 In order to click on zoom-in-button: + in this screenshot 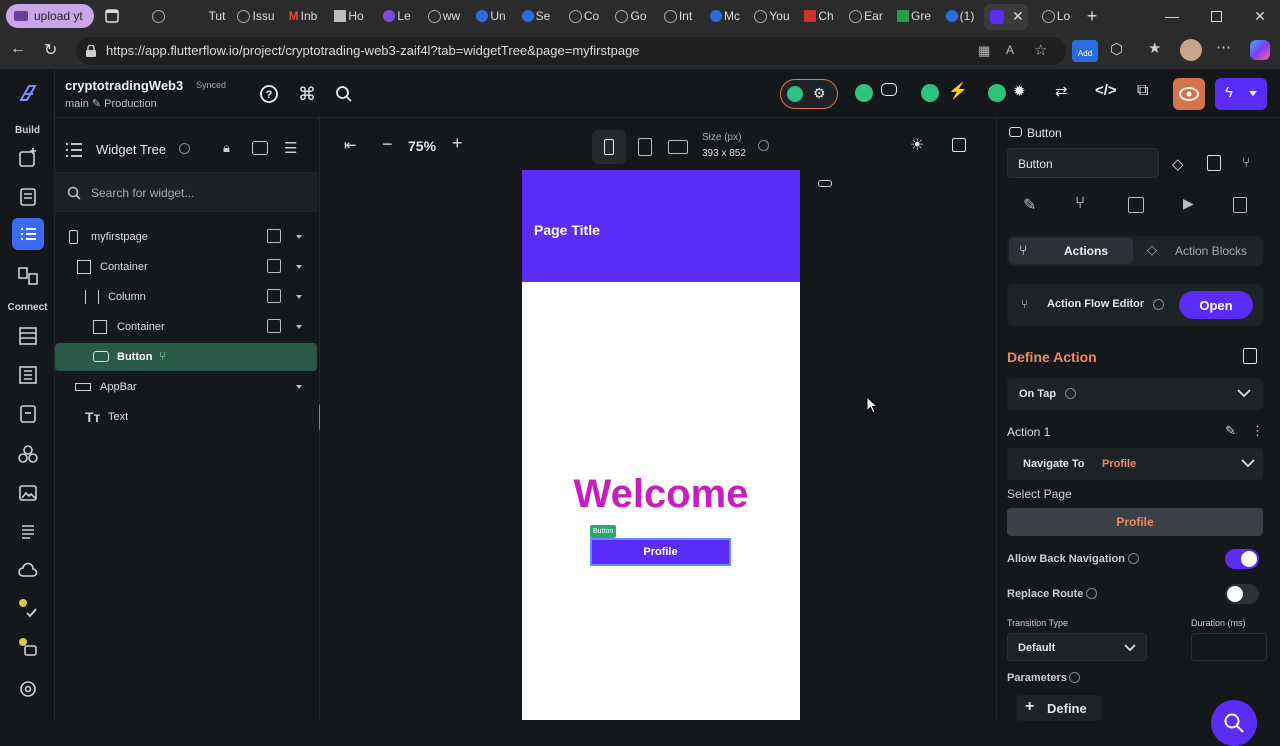, I will do `click(457, 143)`.